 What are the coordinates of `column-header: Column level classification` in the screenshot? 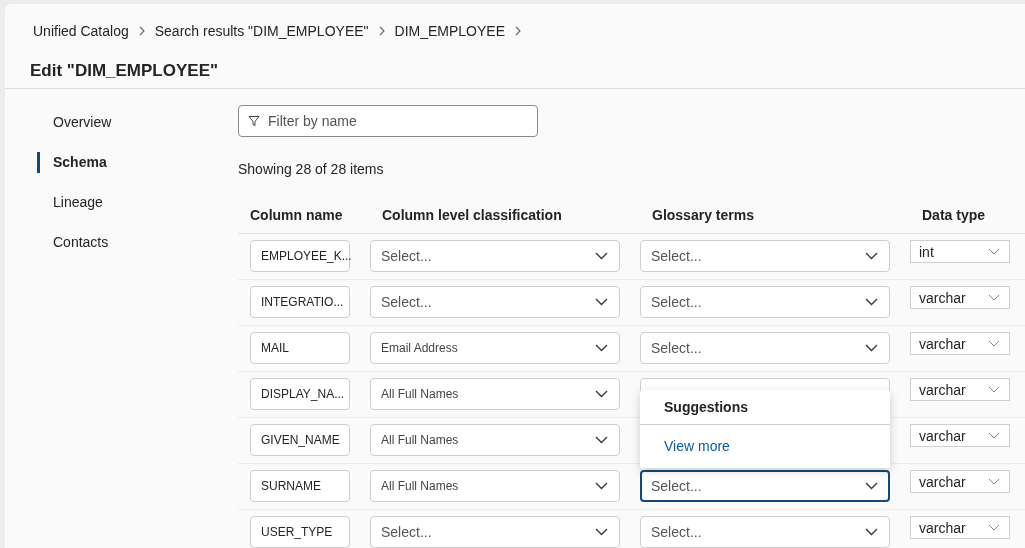 It's located at (472, 215).